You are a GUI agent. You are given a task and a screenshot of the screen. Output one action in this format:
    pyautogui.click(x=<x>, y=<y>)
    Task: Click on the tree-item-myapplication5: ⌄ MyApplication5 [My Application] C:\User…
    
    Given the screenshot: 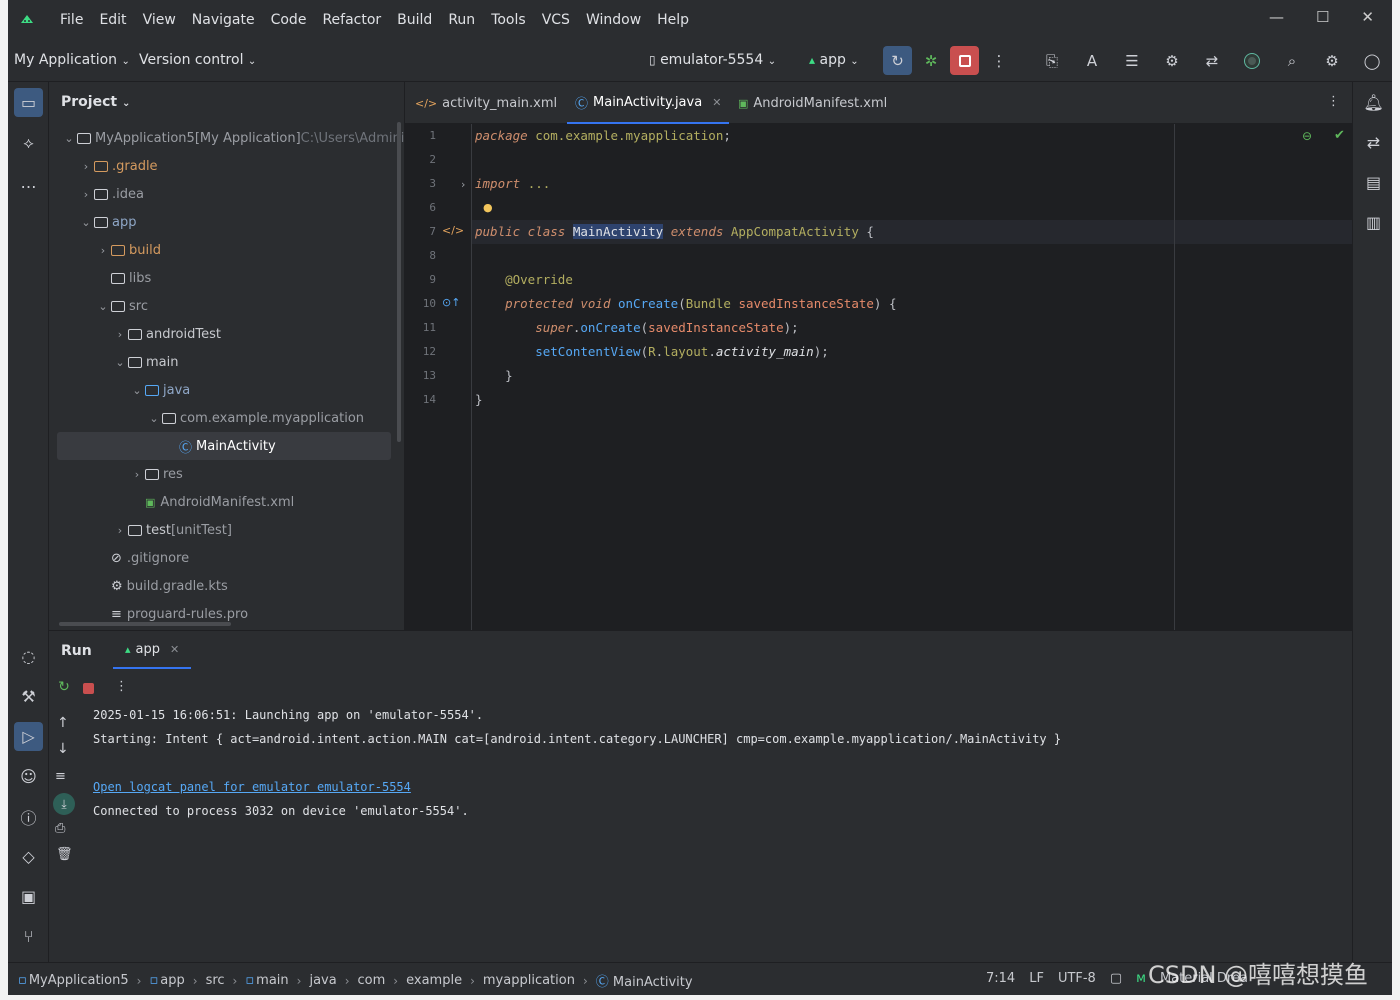 What is the action you would take?
    pyautogui.click(x=236, y=138)
    